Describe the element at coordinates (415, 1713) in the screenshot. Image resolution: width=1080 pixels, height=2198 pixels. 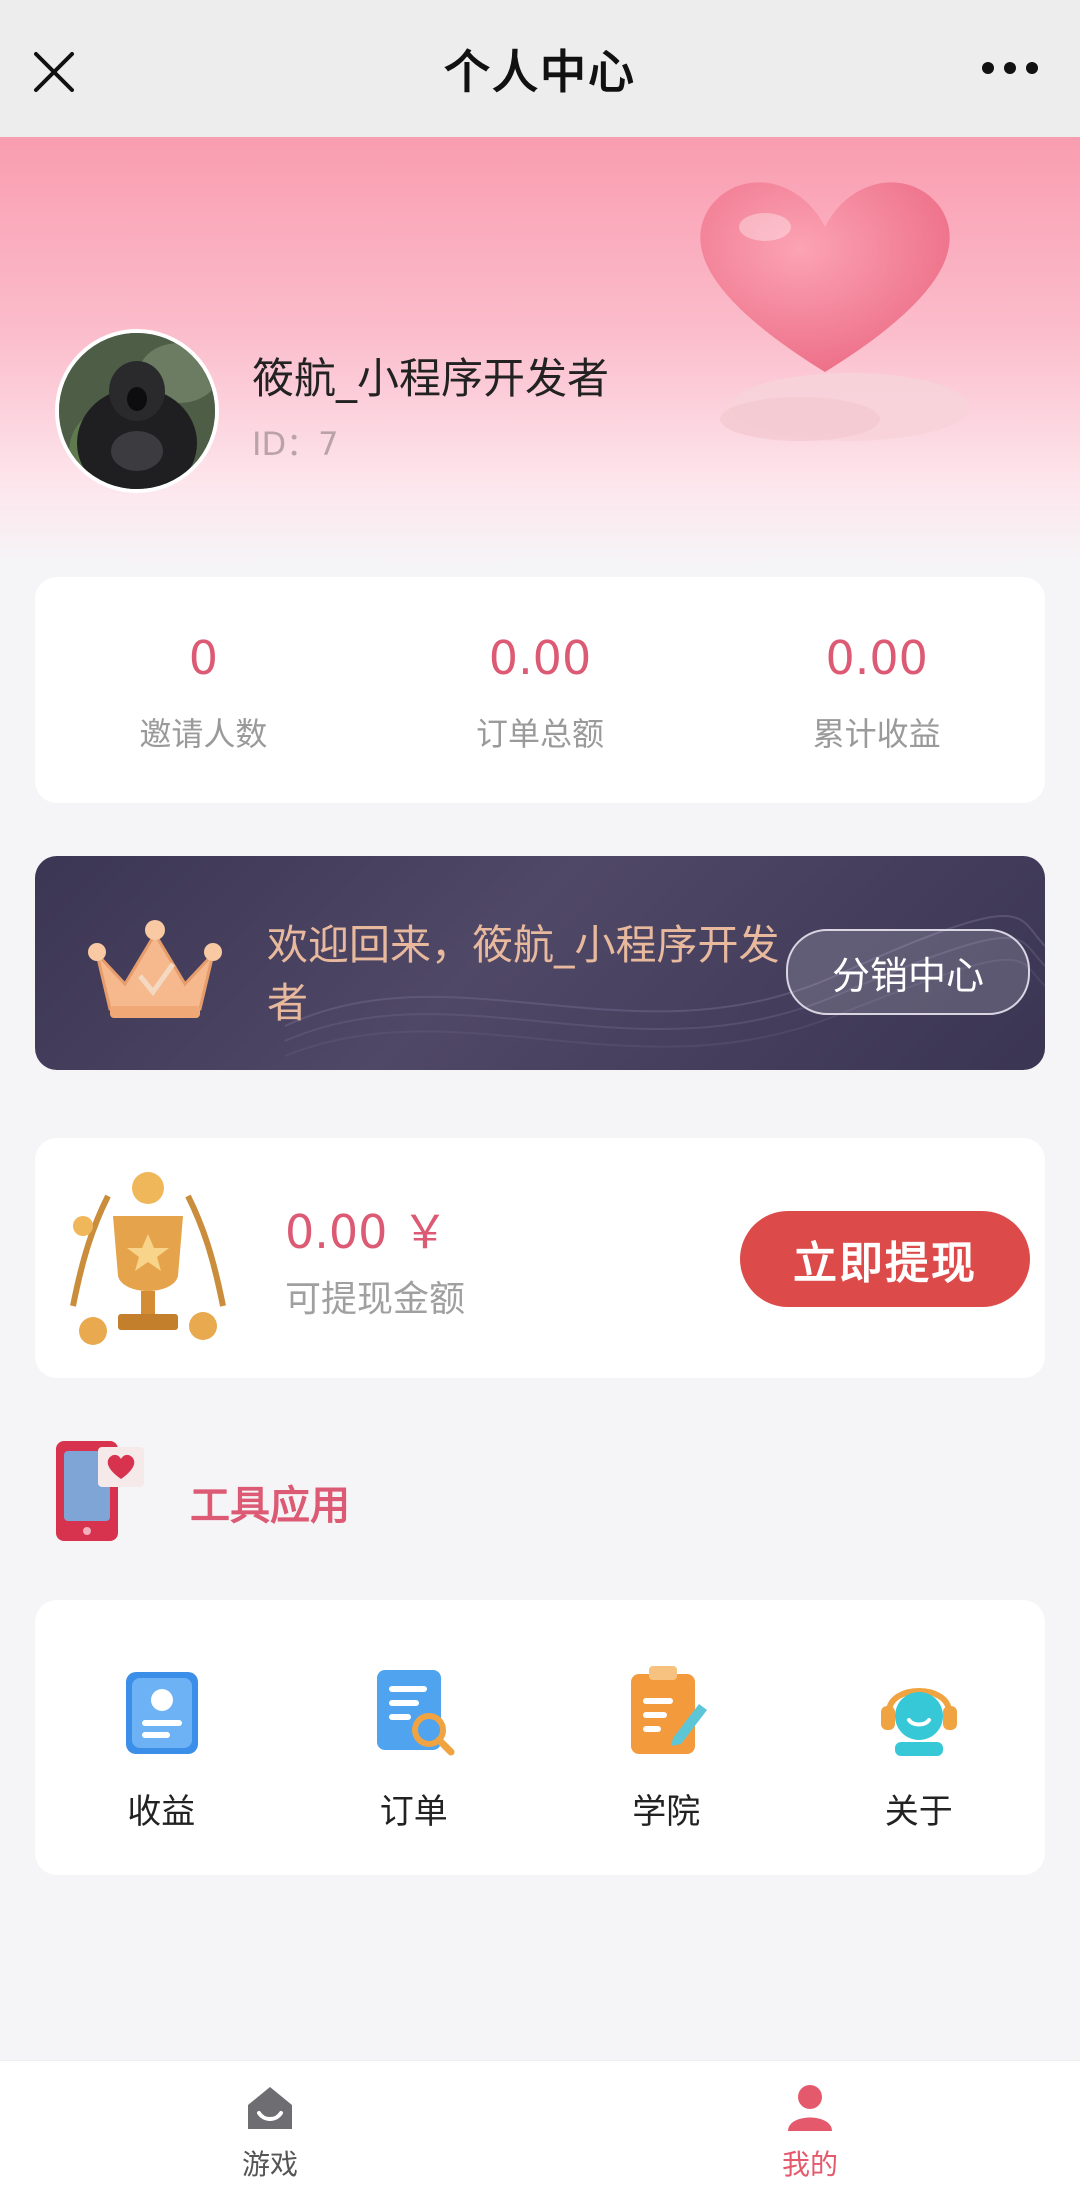
I see `order-search-icon` at that location.